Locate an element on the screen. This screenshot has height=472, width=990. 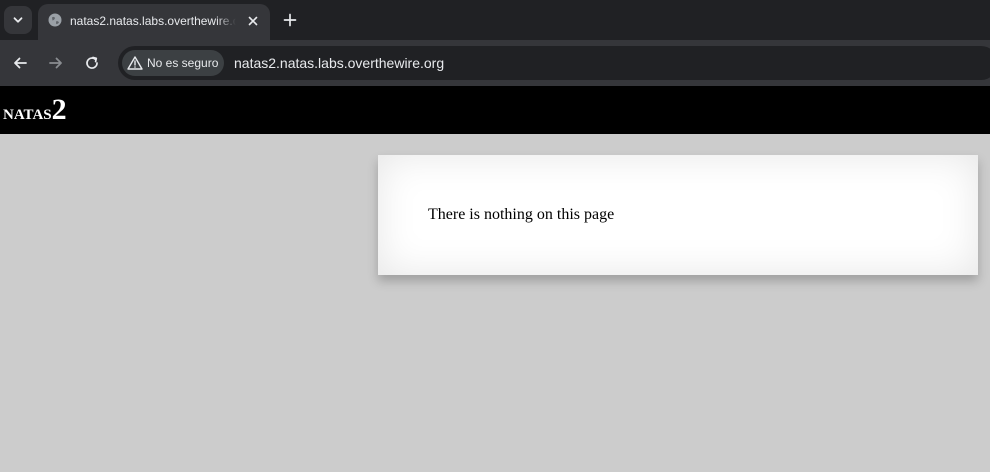
arrow-right-icon is located at coordinates (55, 63).